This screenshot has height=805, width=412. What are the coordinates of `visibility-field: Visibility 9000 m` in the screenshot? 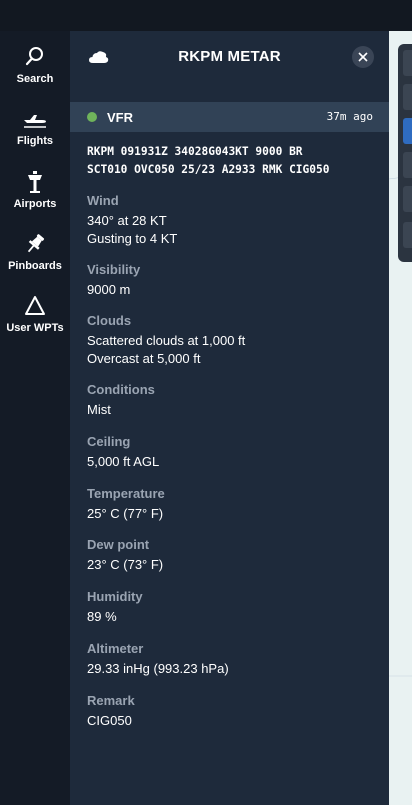 It's located at (232, 280).